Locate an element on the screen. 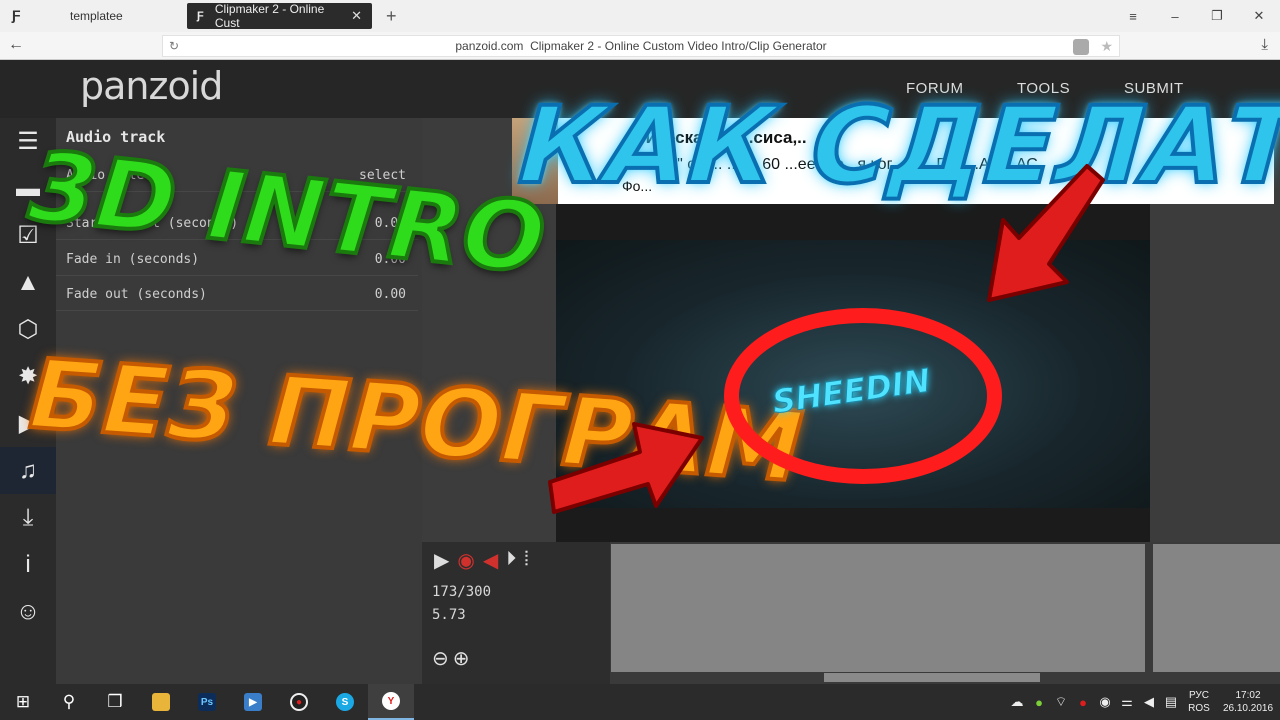 The image size is (1280, 720). volume-icon: ◀ is located at coordinates (1149, 702).